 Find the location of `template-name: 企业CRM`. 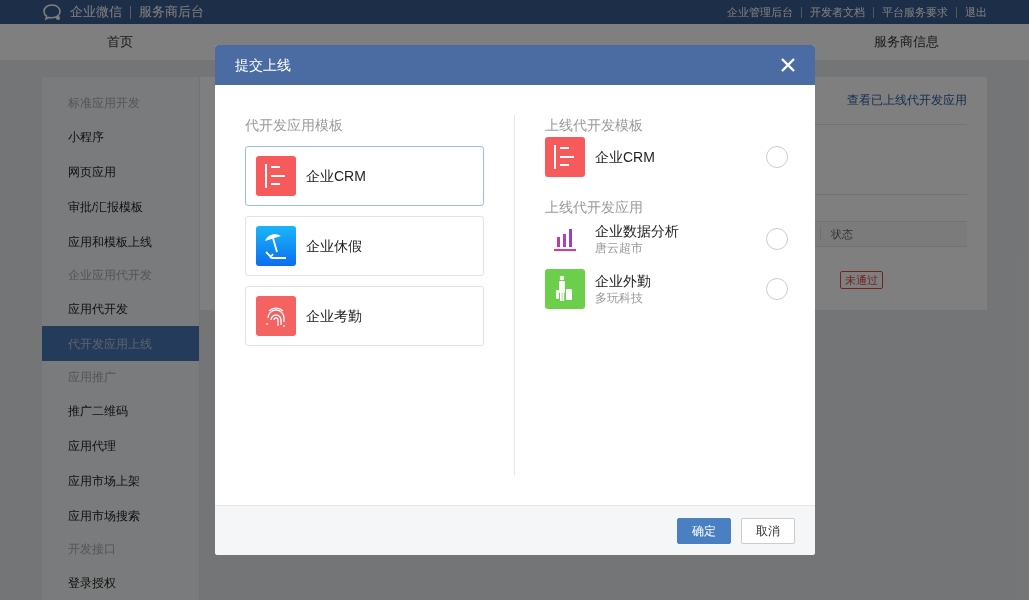

template-name: 企业CRM is located at coordinates (336, 176).